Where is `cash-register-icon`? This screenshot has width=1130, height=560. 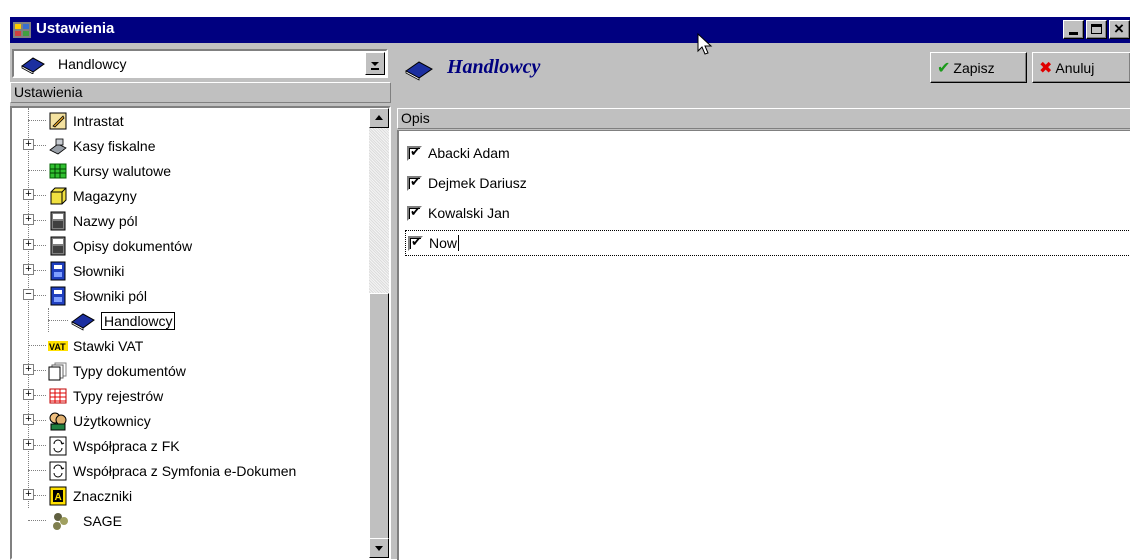 cash-register-icon is located at coordinates (58, 146).